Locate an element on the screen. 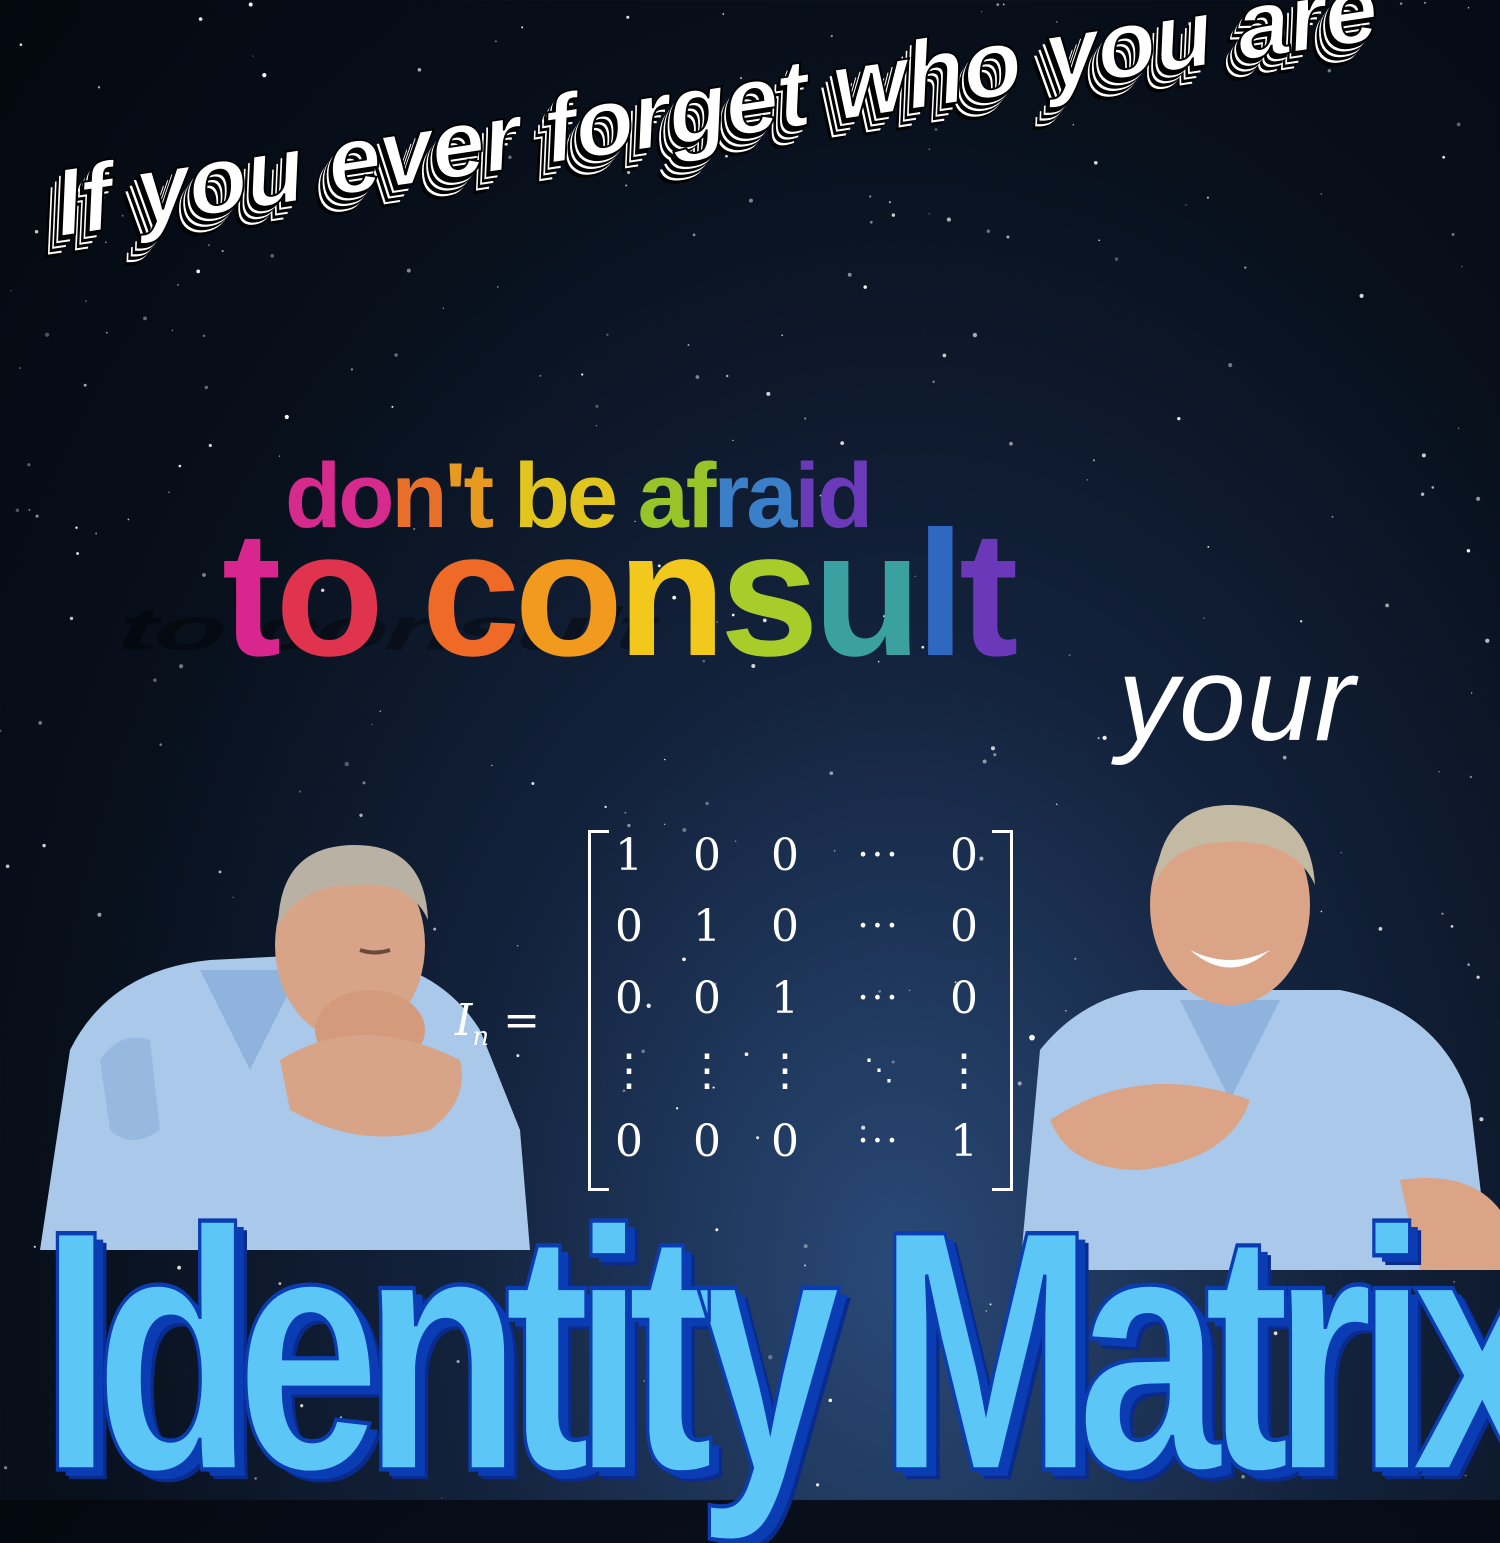  matrix-label: In = is located at coordinates (497, 1023).